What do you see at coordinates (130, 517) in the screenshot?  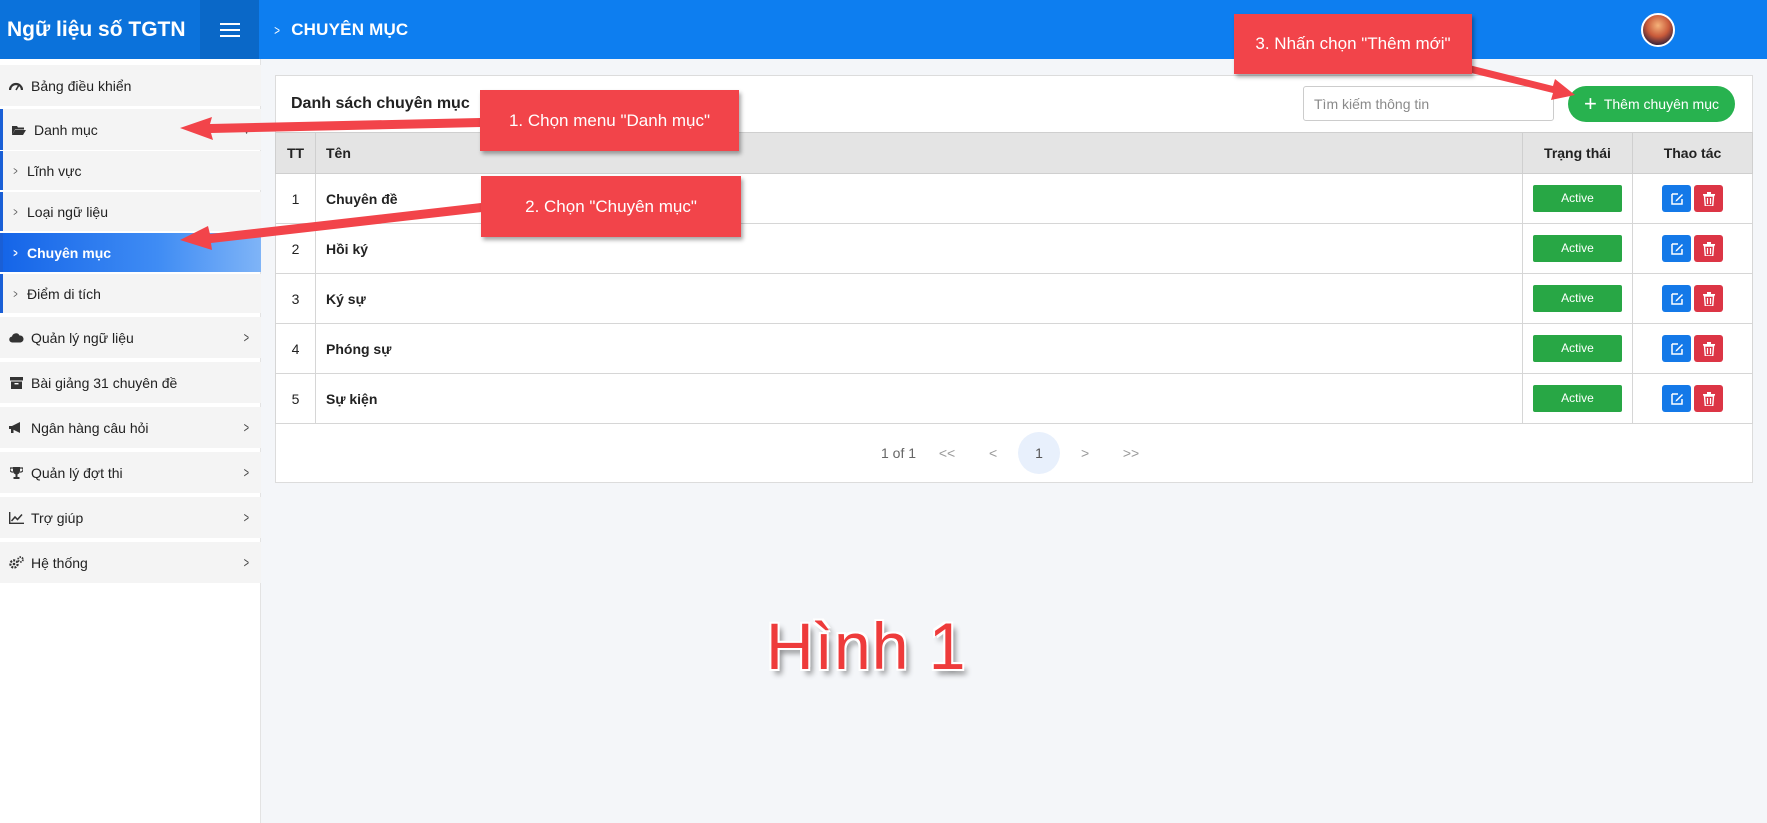 I see `sidebar-item-tro-giup: Trợ giúp >` at bounding box center [130, 517].